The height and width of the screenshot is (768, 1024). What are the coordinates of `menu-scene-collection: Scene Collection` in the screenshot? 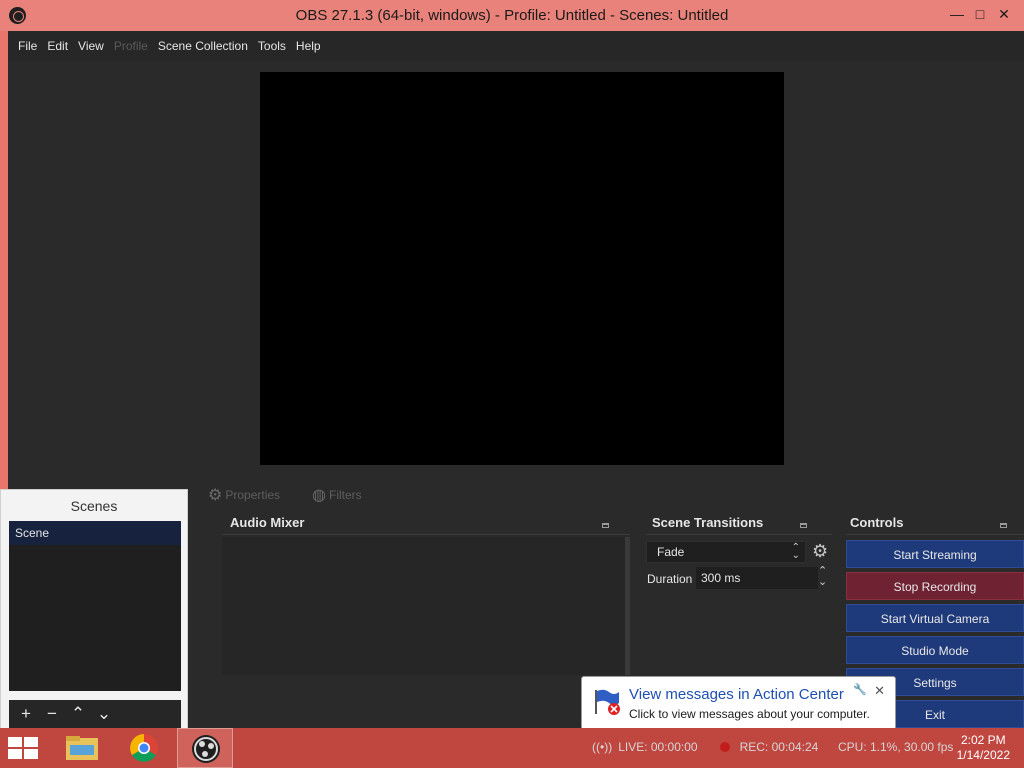 It's located at (203, 46).